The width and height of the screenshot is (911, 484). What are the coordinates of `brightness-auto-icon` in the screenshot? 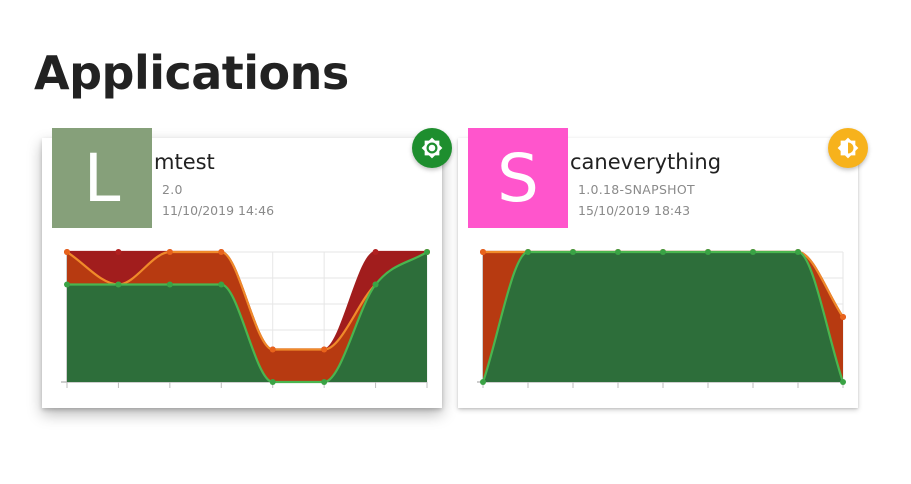 It's located at (432, 148).